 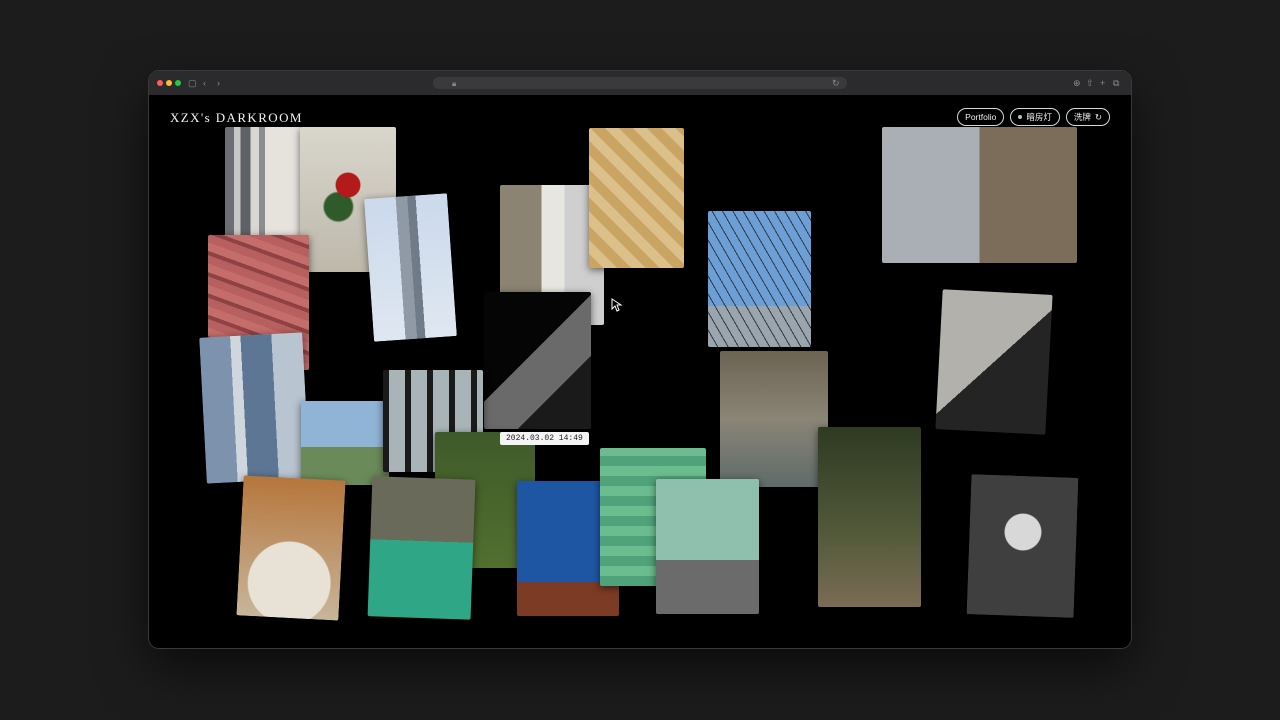 What do you see at coordinates (544, 438) in the screenshot?
I see `photo-timestamp-tooltip: 2024.03.02 14:49` at bounding box center [544, 438].